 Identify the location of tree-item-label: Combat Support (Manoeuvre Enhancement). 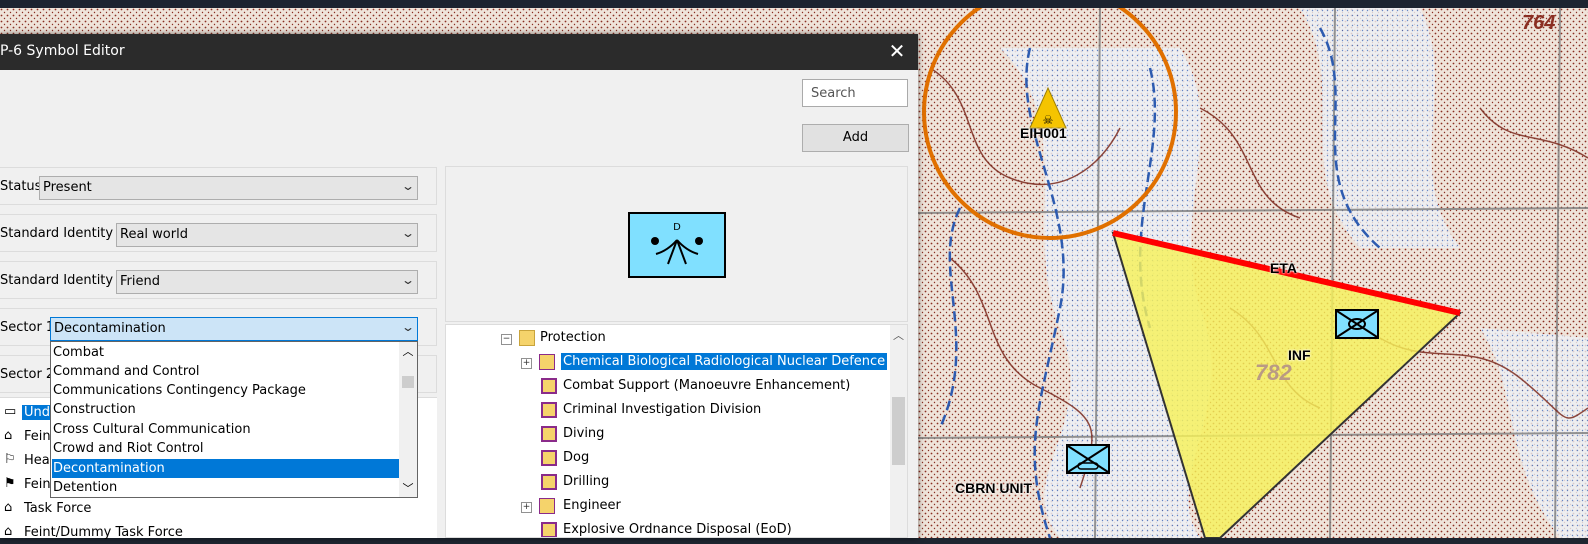
(707, 385).